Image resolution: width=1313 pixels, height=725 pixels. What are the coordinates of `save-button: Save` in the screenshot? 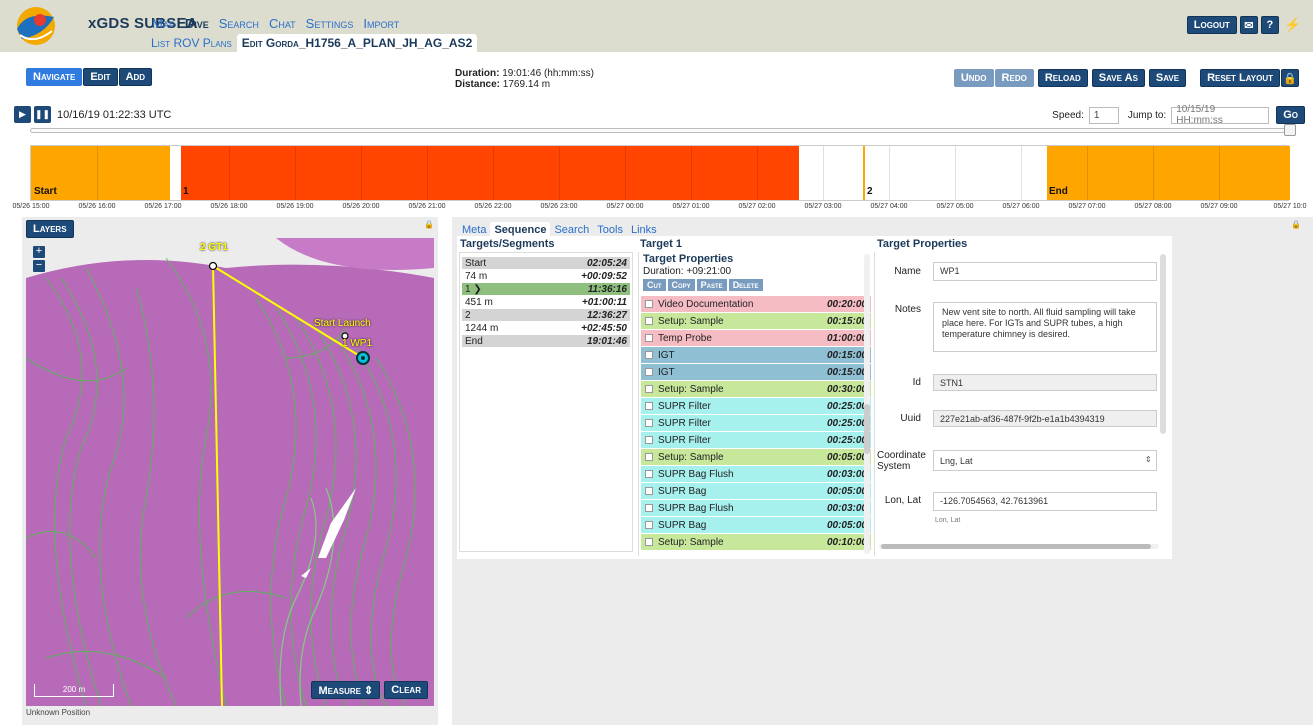 It's located at (1167, 78).